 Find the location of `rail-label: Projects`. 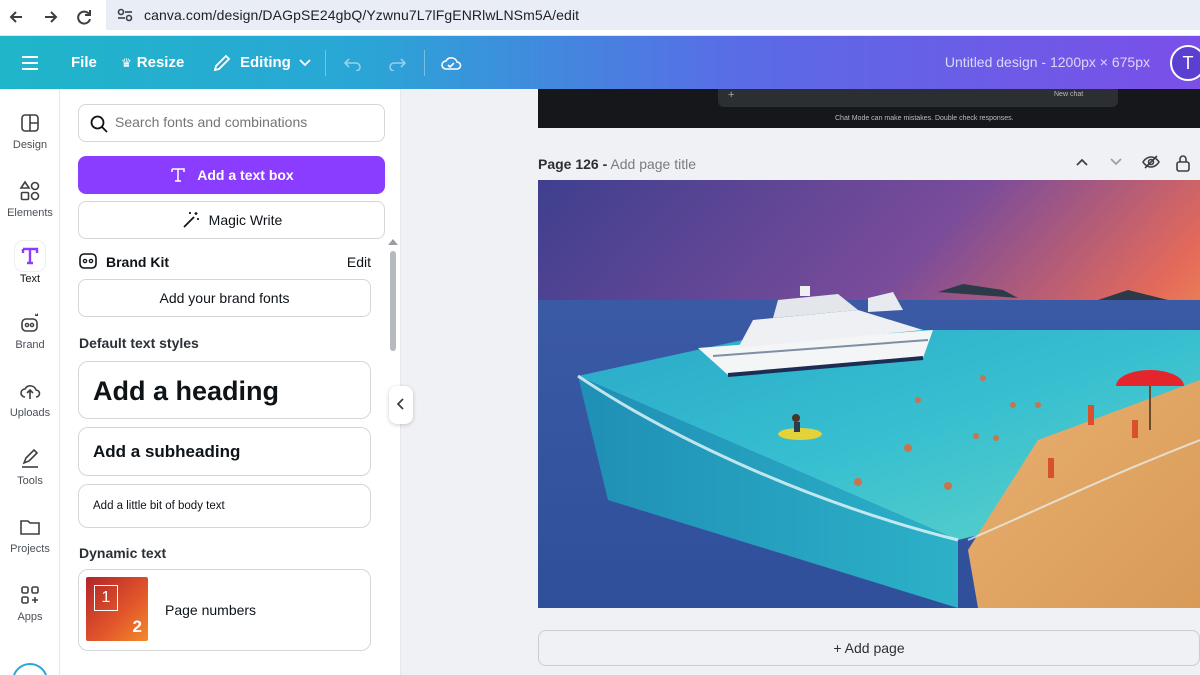

rail-label: Projects is located at coordinates (30, 549).